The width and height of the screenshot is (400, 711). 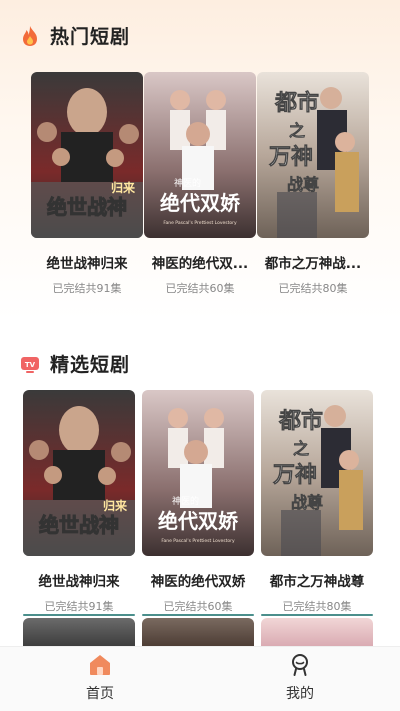 I want to click on profile-icon, so click(x=300, y=665).